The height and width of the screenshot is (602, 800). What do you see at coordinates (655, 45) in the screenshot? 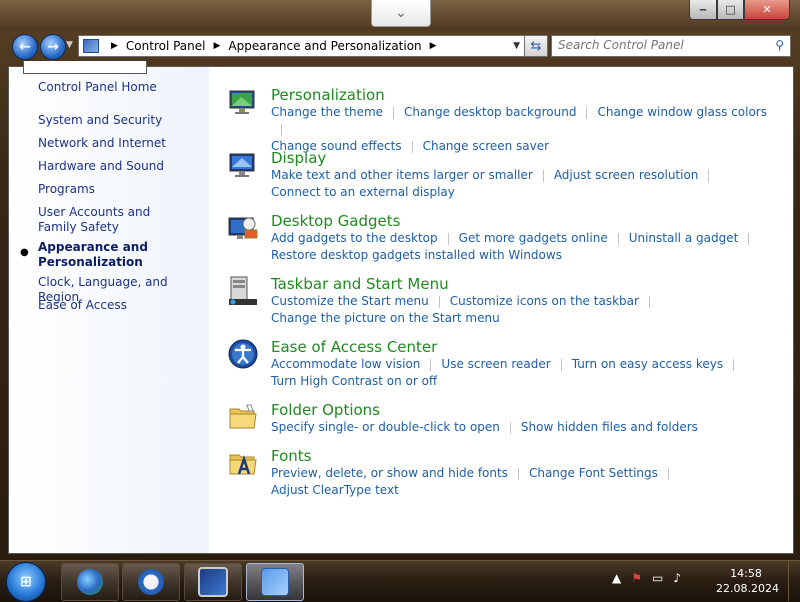
I see `search-input` at bounding box center [655, 45].